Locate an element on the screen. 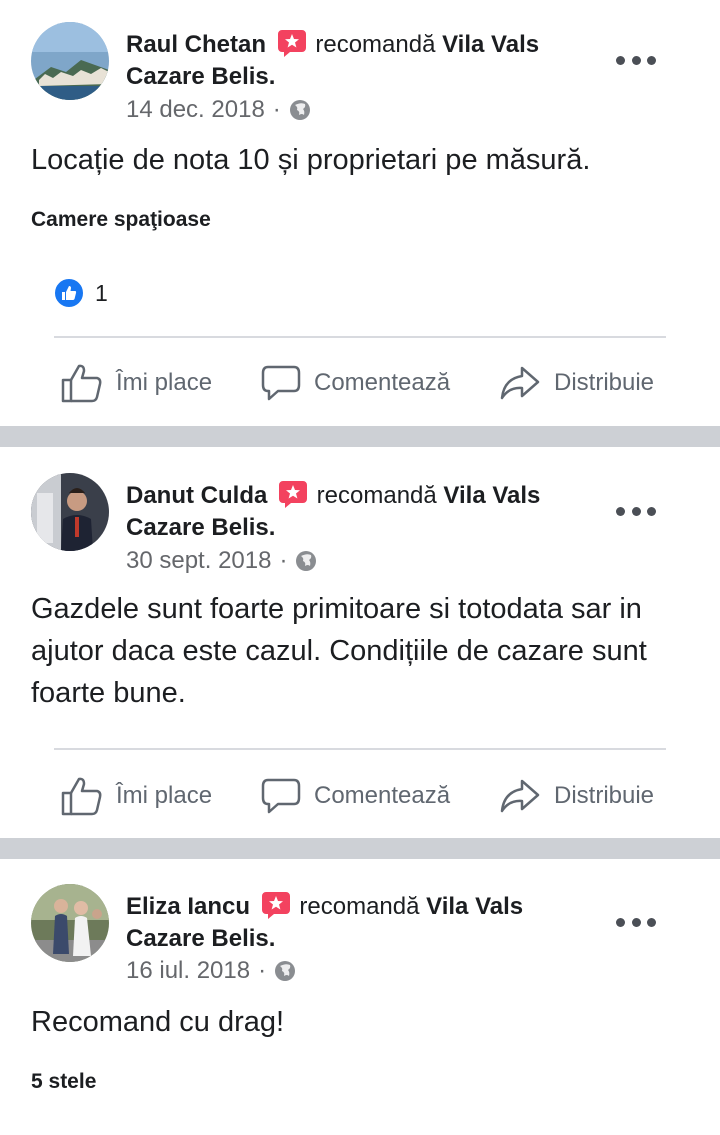  post-meta: 30 sept. 2018 · is located at coordinates (221, 561).